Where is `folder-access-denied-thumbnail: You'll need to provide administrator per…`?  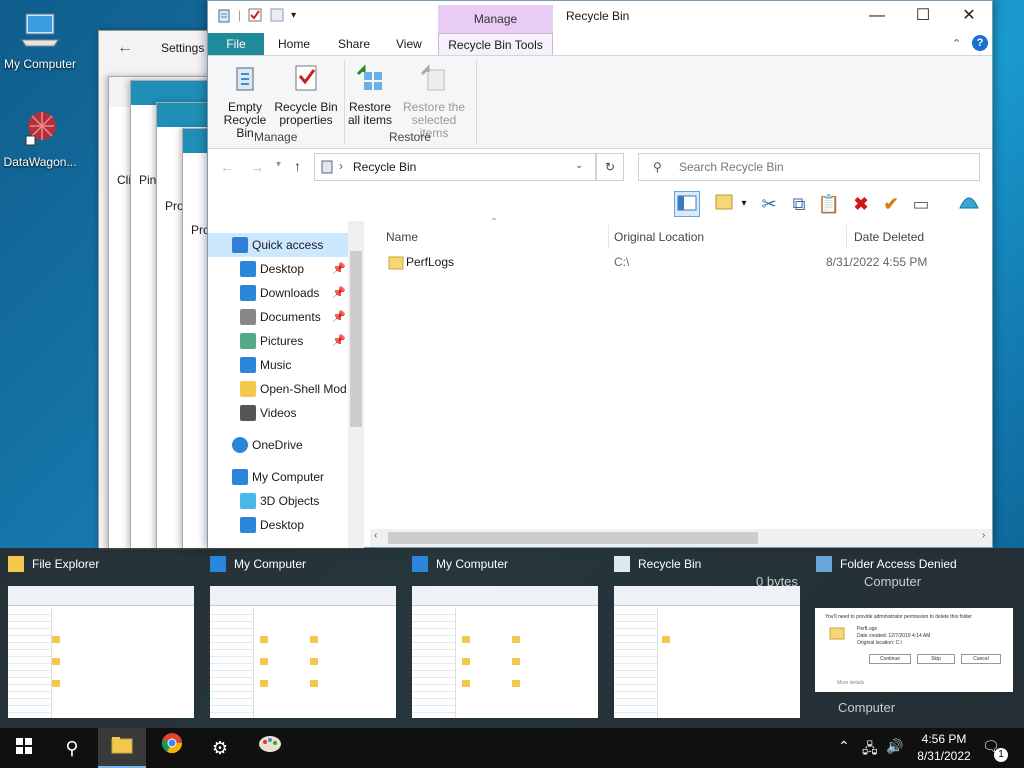
folder-access-denied-thumbnail: You'll need to provide administrator per… is located at coordinates (914, 650).